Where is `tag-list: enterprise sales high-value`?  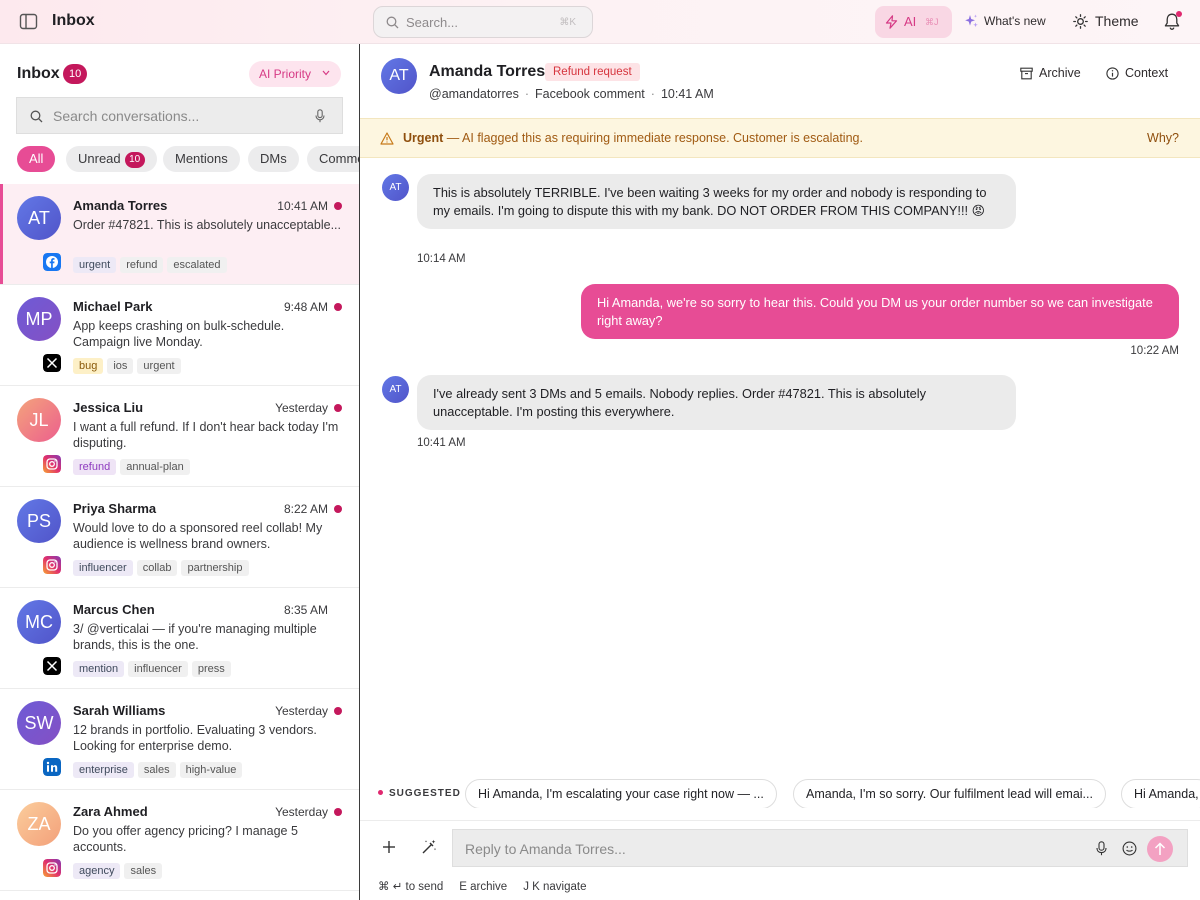 tag-list: enterprise sales high-value is located at coordinates (159, 769).